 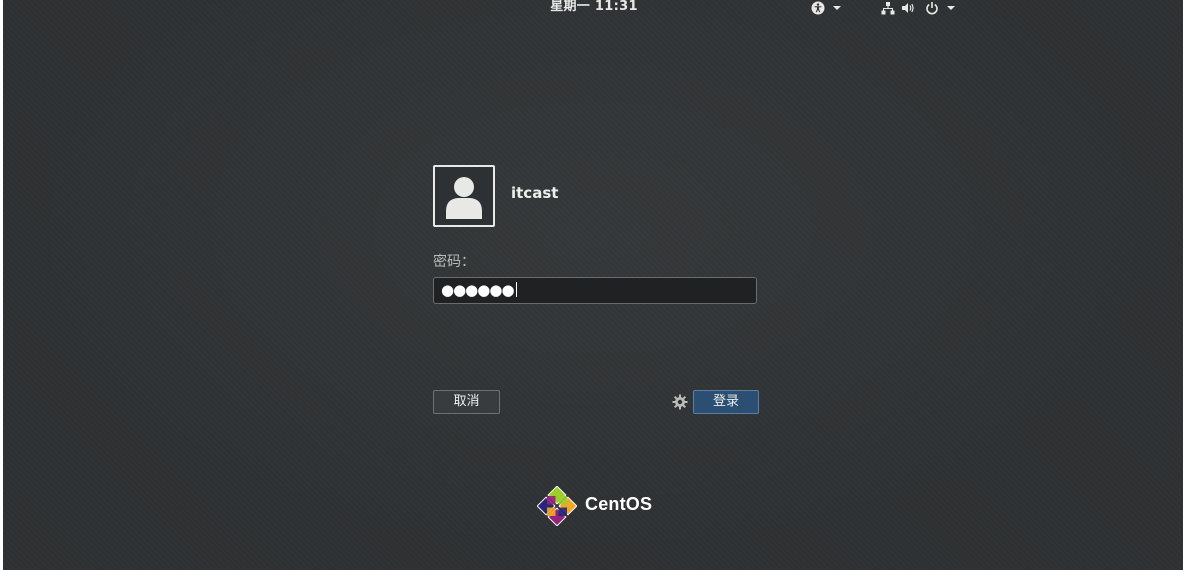 I want to click on cancel-button: 取消, so click(x=466, y=402).